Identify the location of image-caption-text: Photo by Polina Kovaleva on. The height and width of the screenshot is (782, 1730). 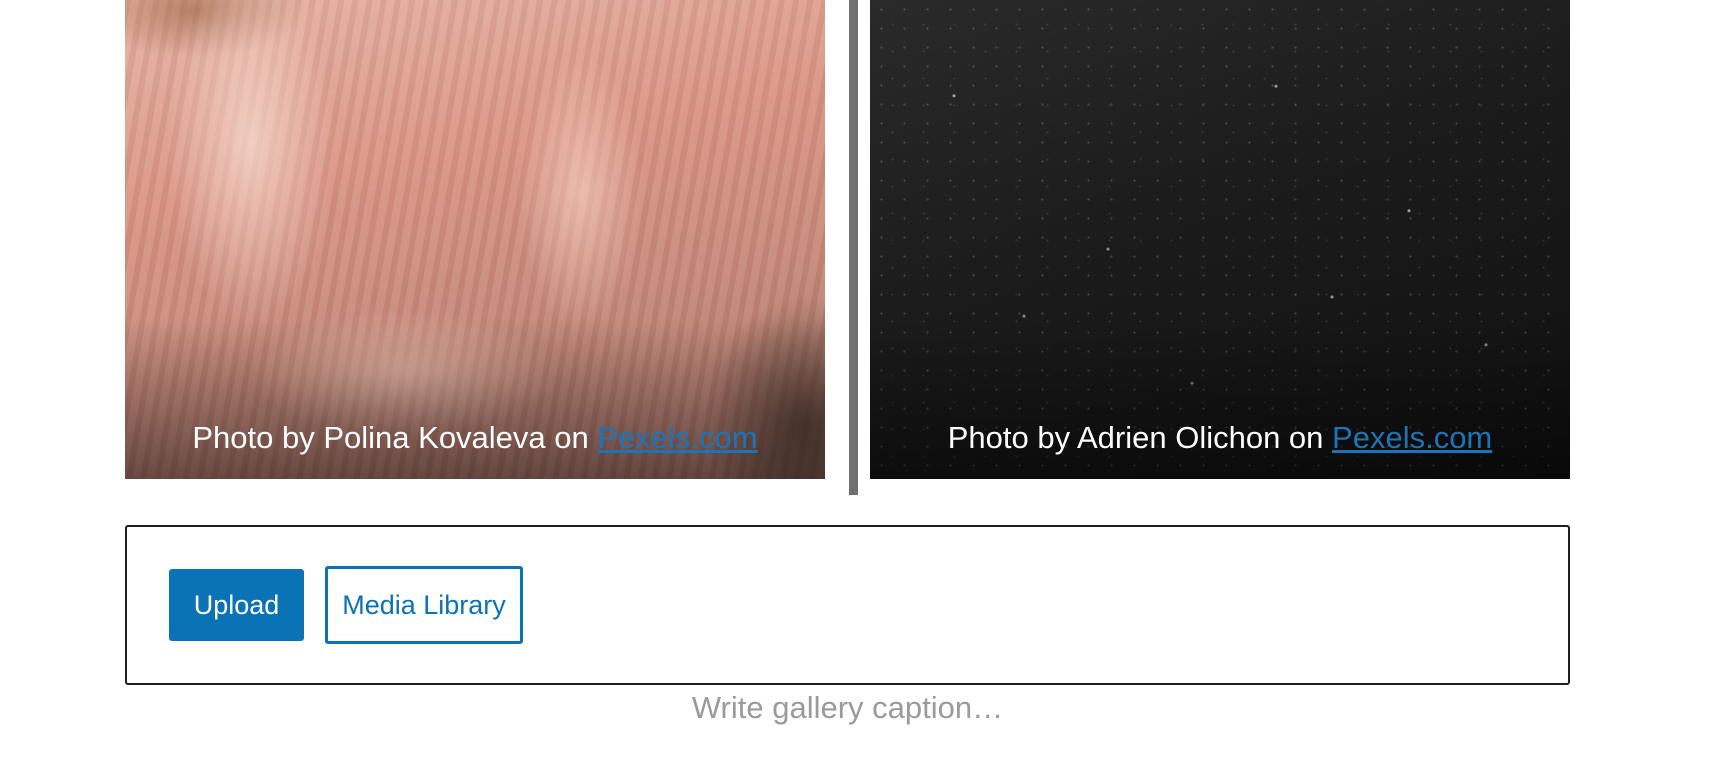
(395, 437).